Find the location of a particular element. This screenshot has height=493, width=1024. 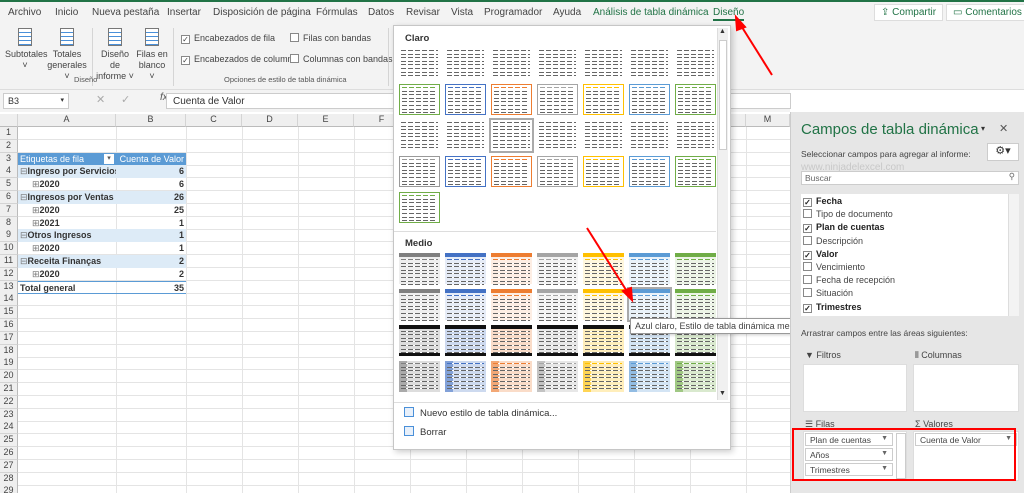

arrow-to-style is located at coordinates (607, 260).